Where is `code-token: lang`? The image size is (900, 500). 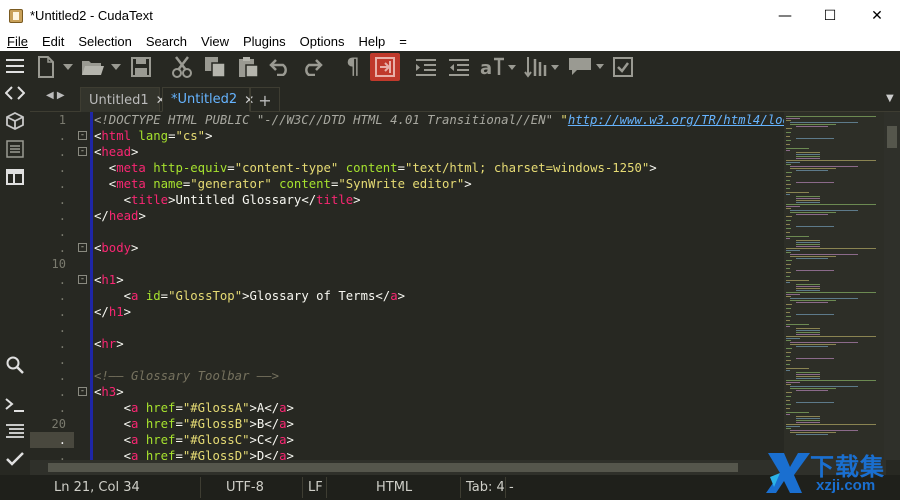
code-token: lang is located at coordinates (150, 136).